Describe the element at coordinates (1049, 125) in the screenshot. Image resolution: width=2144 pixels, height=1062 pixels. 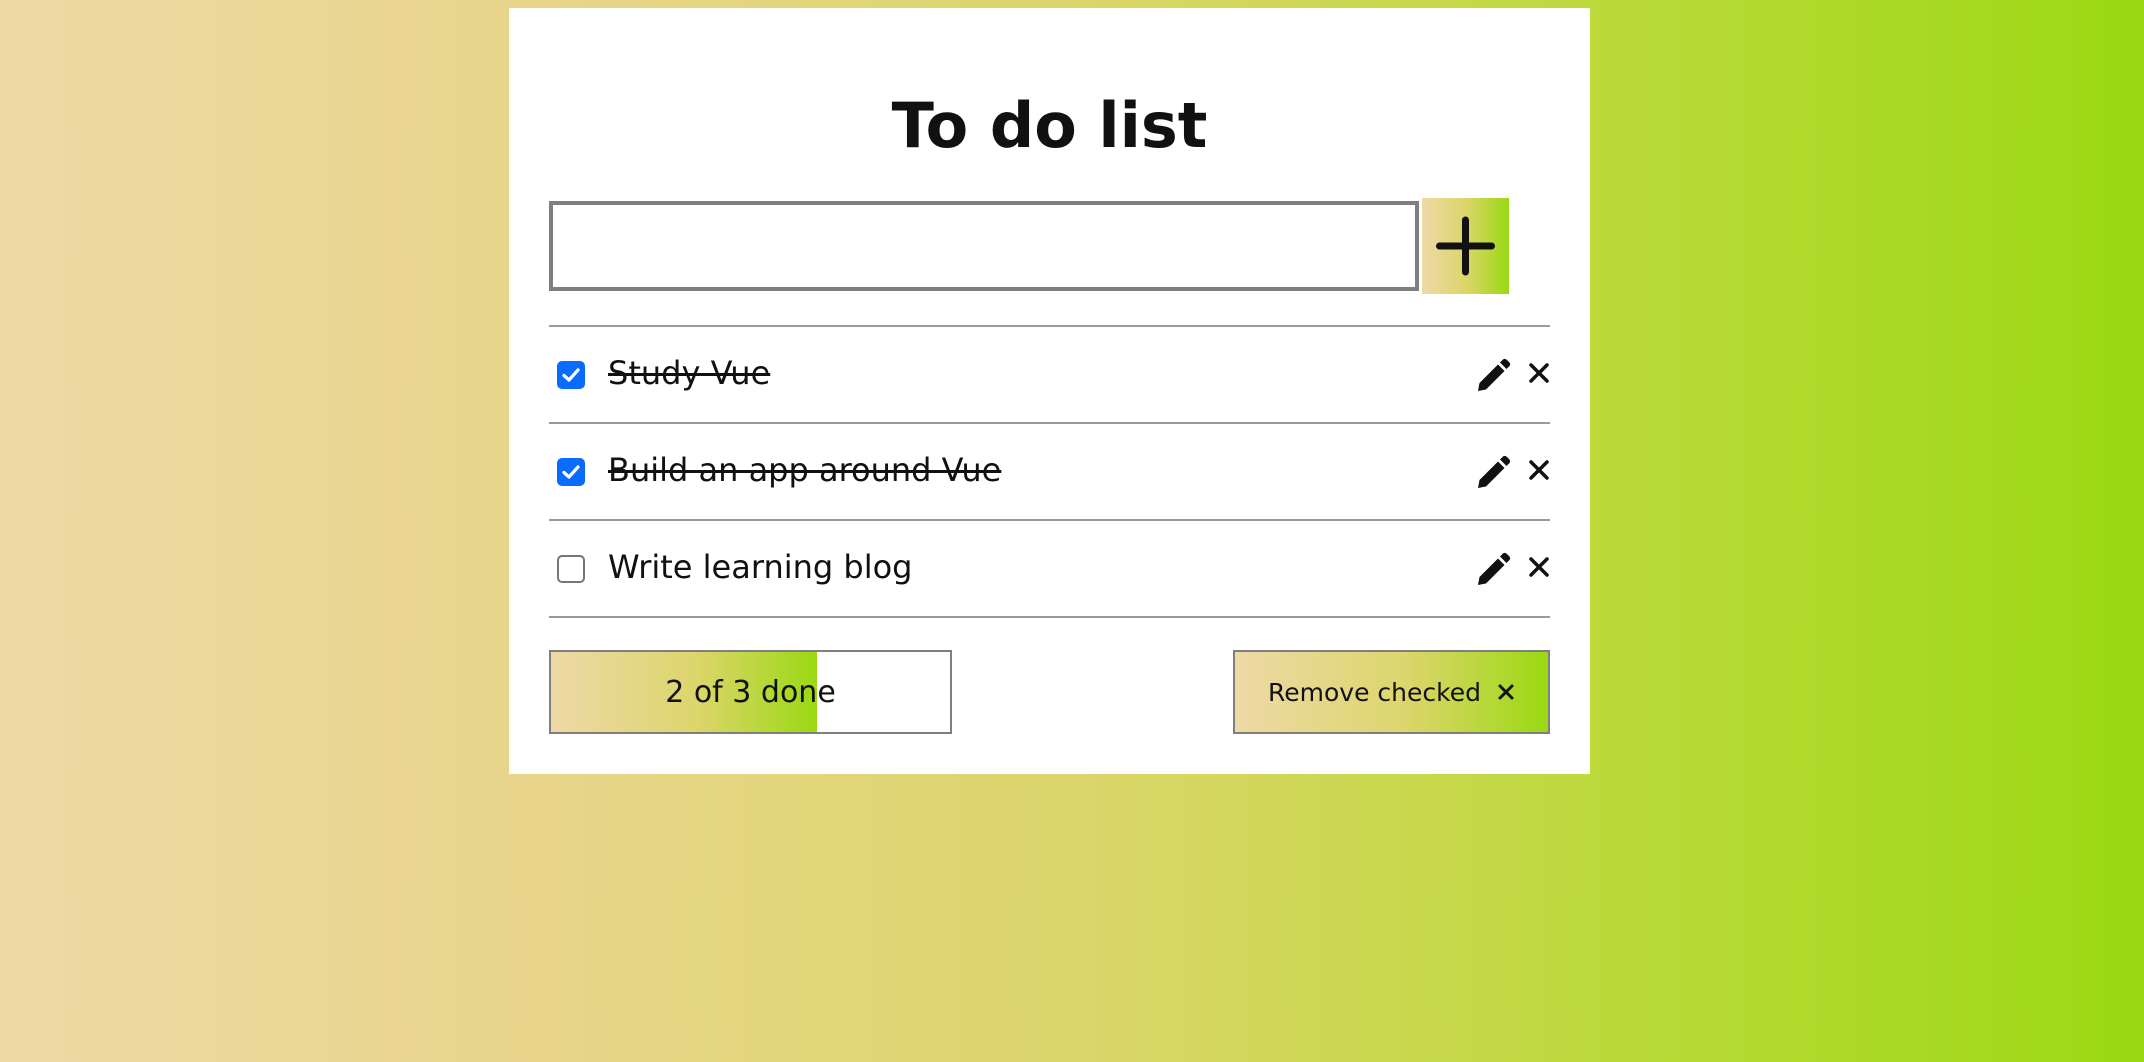
I see `page-title: To do list` at that location.